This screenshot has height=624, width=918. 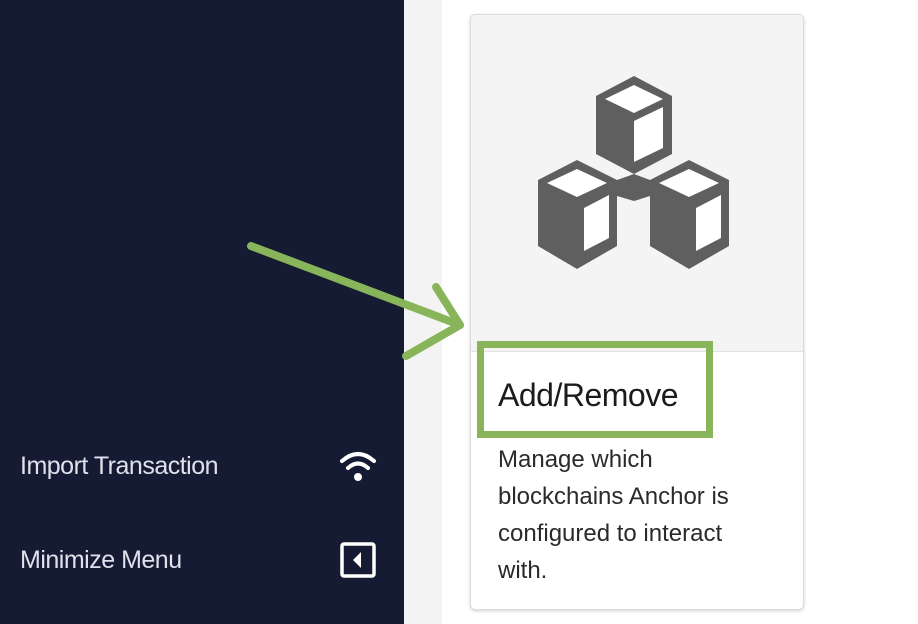 What do you see at coordinates (101, 559) in the screenshot?
I see `sidebar-item-label: Minimize Menu` at bounding box center [101, 559].